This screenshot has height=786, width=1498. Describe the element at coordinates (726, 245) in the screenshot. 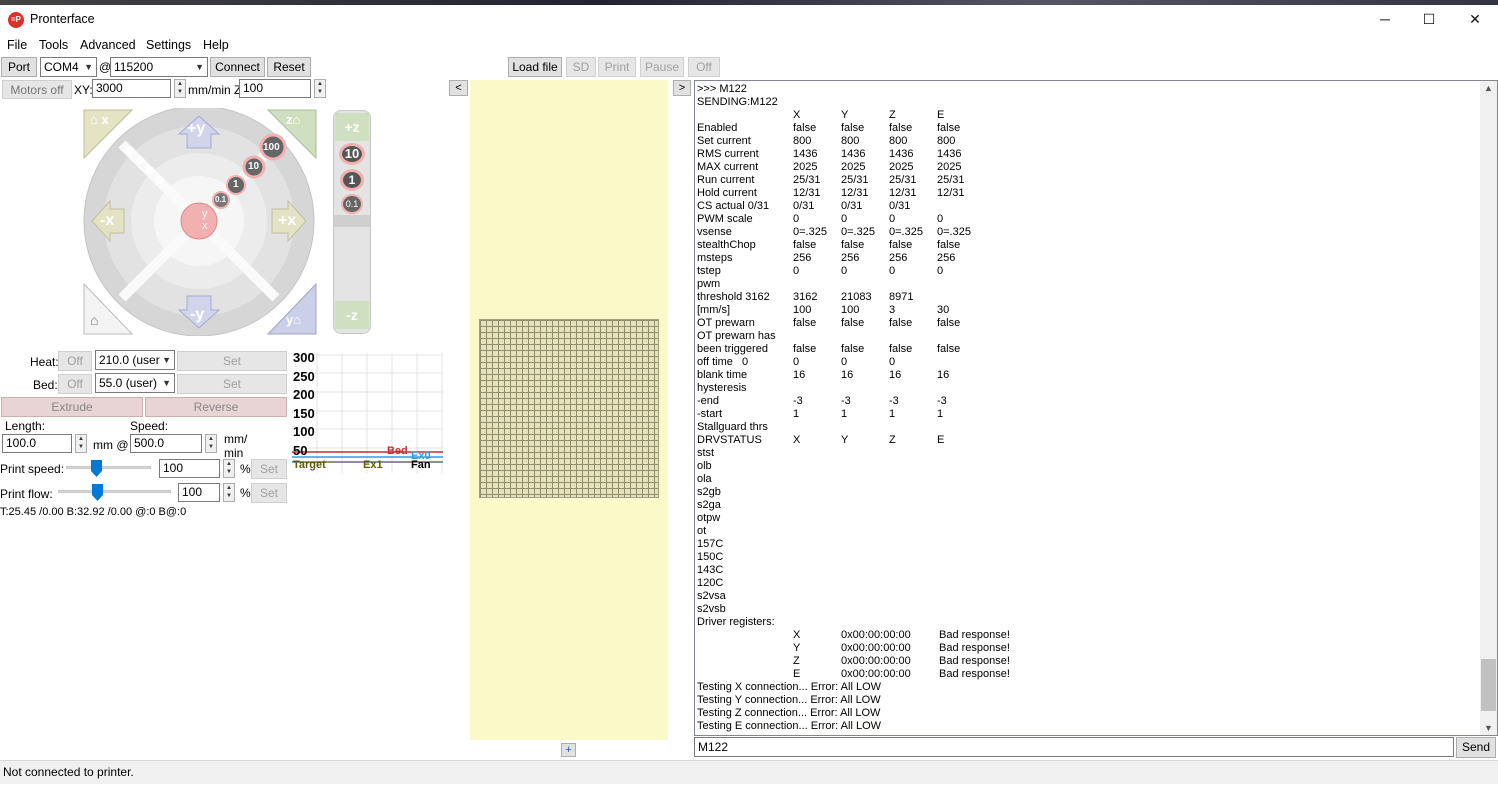

I see `console-cell: stealthChop` at that location.